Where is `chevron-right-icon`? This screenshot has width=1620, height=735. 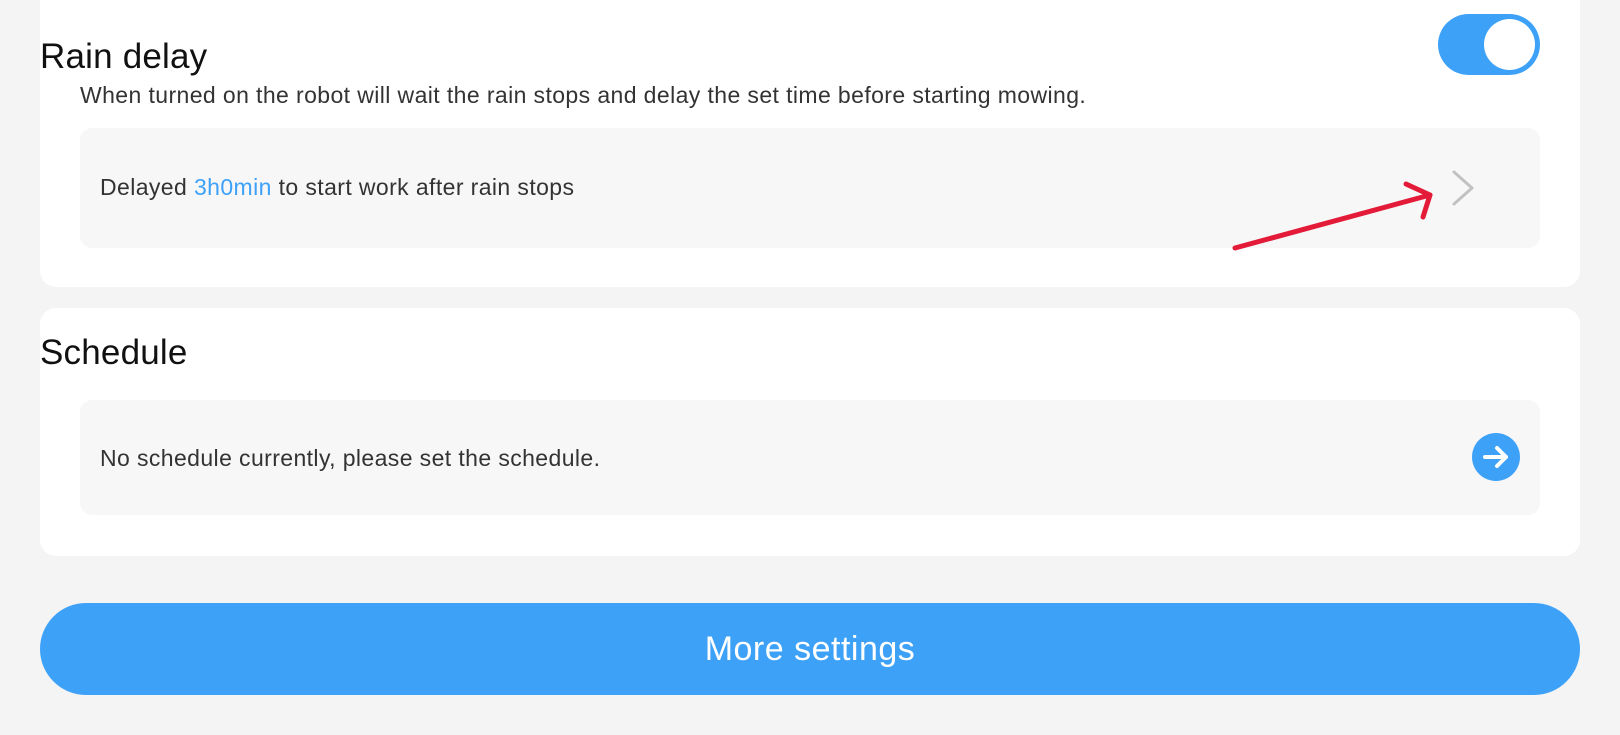 chevron-right-icon is located at coordinates (1462, 188).